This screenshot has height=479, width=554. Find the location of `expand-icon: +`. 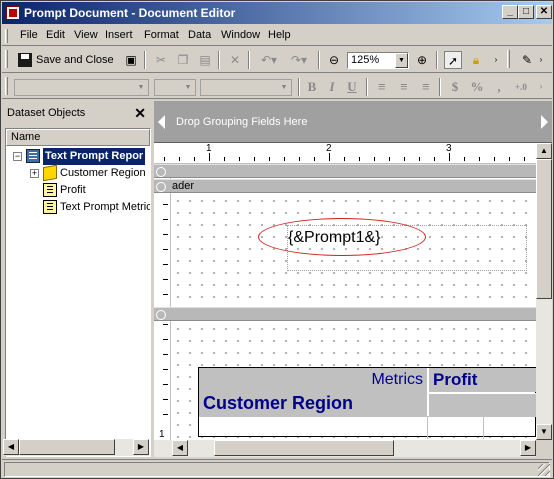

expand-icon: + is located at coordinates (34, 173).